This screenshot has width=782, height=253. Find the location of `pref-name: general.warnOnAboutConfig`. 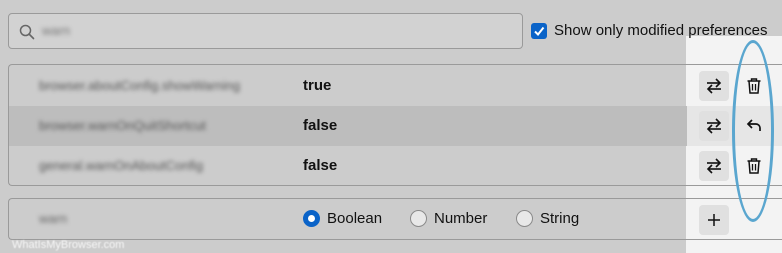

pref-name: general.warnOnAboutConfig is located at coordinates (121, 165).